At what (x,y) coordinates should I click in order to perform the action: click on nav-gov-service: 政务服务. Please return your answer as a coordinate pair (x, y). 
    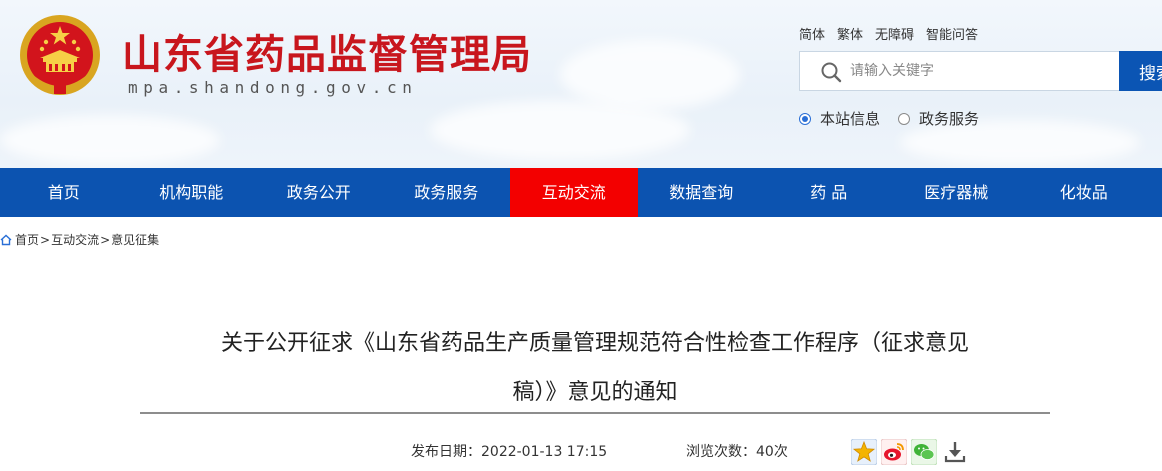
    Looking at the image, I should click on (447, 192).